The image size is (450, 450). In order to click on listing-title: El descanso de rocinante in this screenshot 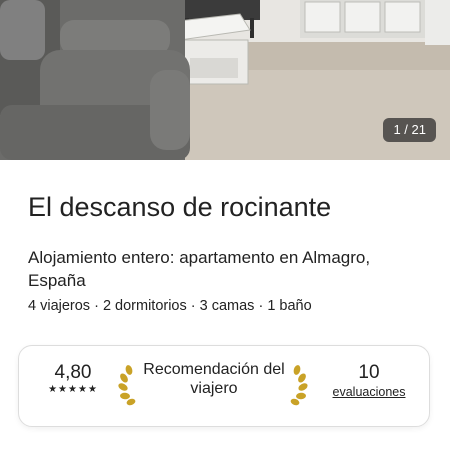, I will do `click(180, 207)`.